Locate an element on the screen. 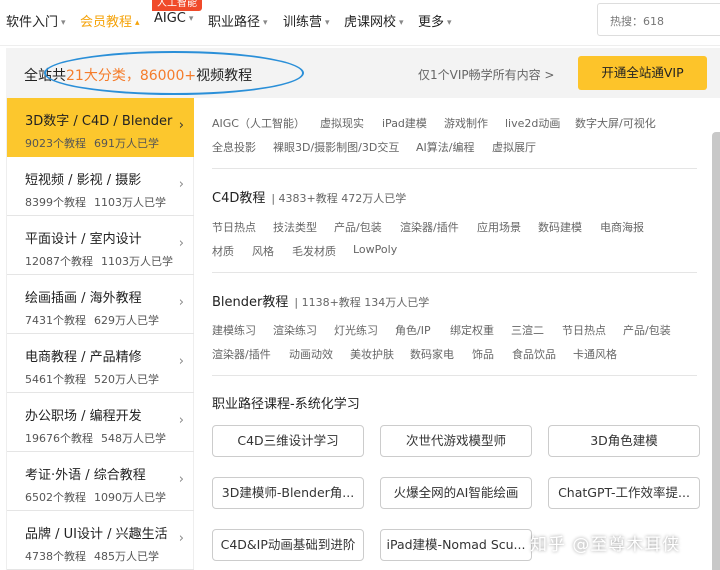  category-item-exam: 考证·外语 / 综合教程 6502个教程 1090万人已学 › is located at coordinates (100, 481).